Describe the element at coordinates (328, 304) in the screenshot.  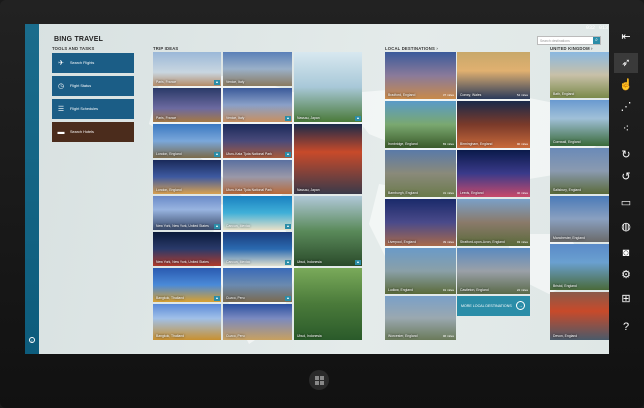
I see `trip-tile-tall: Ubud, Indonesia` at that location.